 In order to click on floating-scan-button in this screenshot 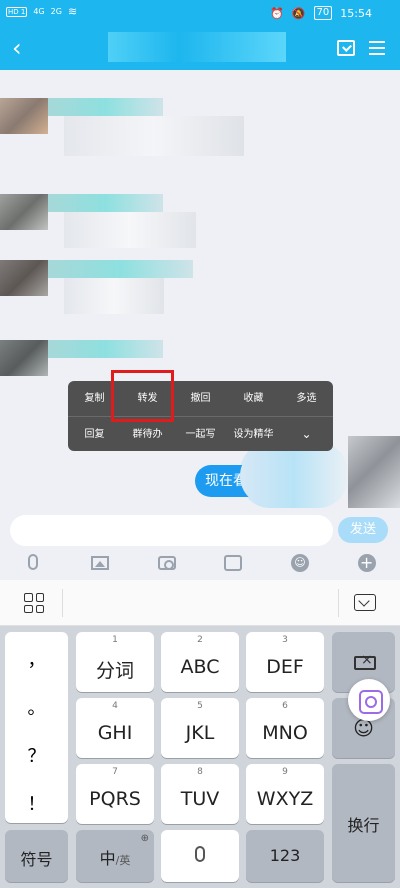, I will do `click(369, 700)`.